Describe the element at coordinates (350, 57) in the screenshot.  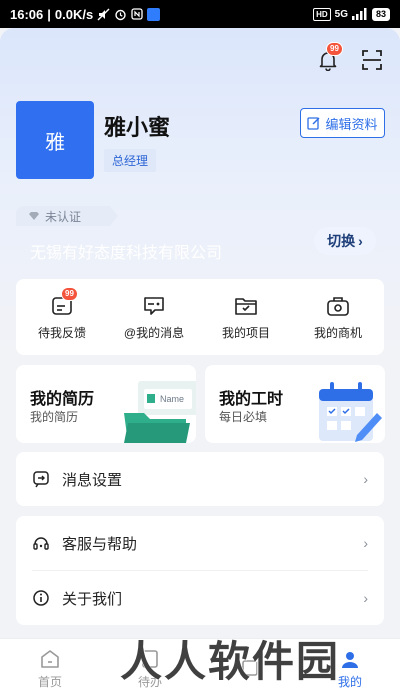
I see `top-actions: 99` at that location.